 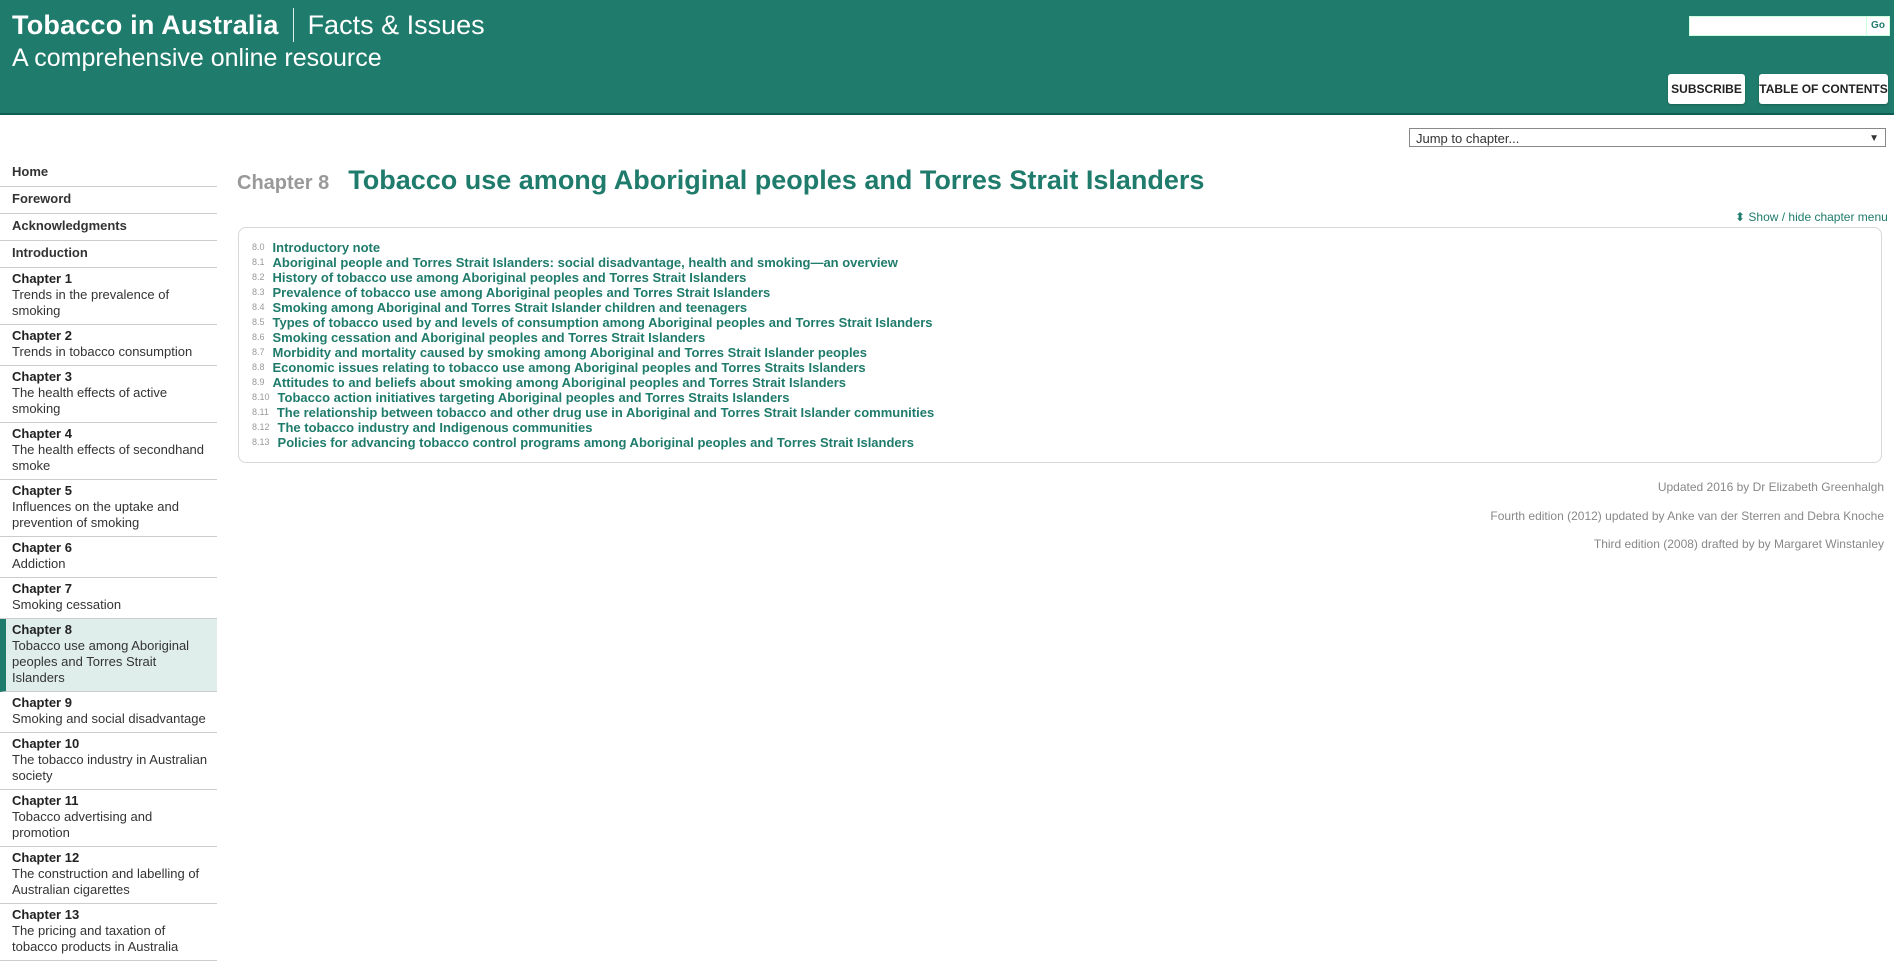 I want to click on show-hide-chapter-menu-link: ⬍ Show / hide chapter menu, so click(x=1811, y=217).